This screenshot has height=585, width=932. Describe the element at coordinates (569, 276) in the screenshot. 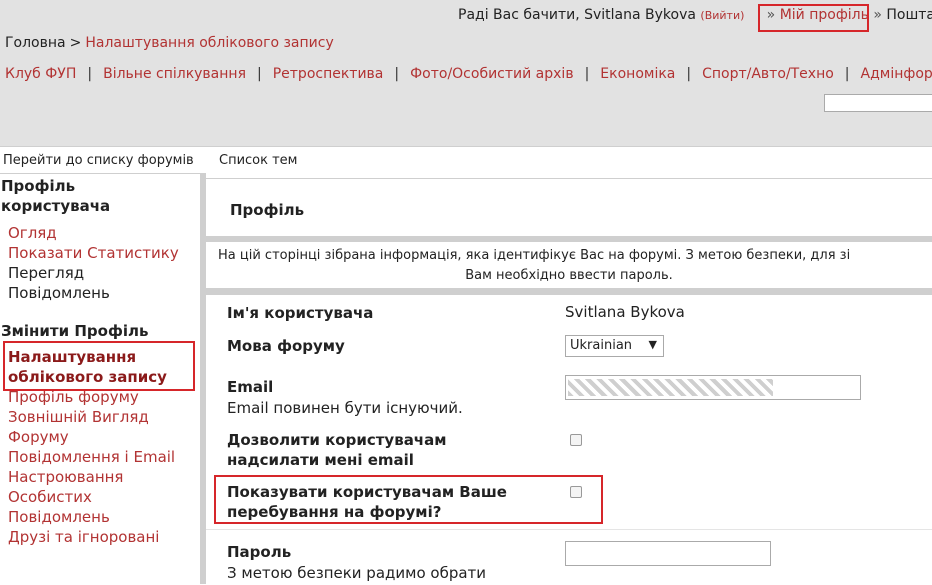

I see `info-line: Вам необхідно ввести пароль.` at that location.